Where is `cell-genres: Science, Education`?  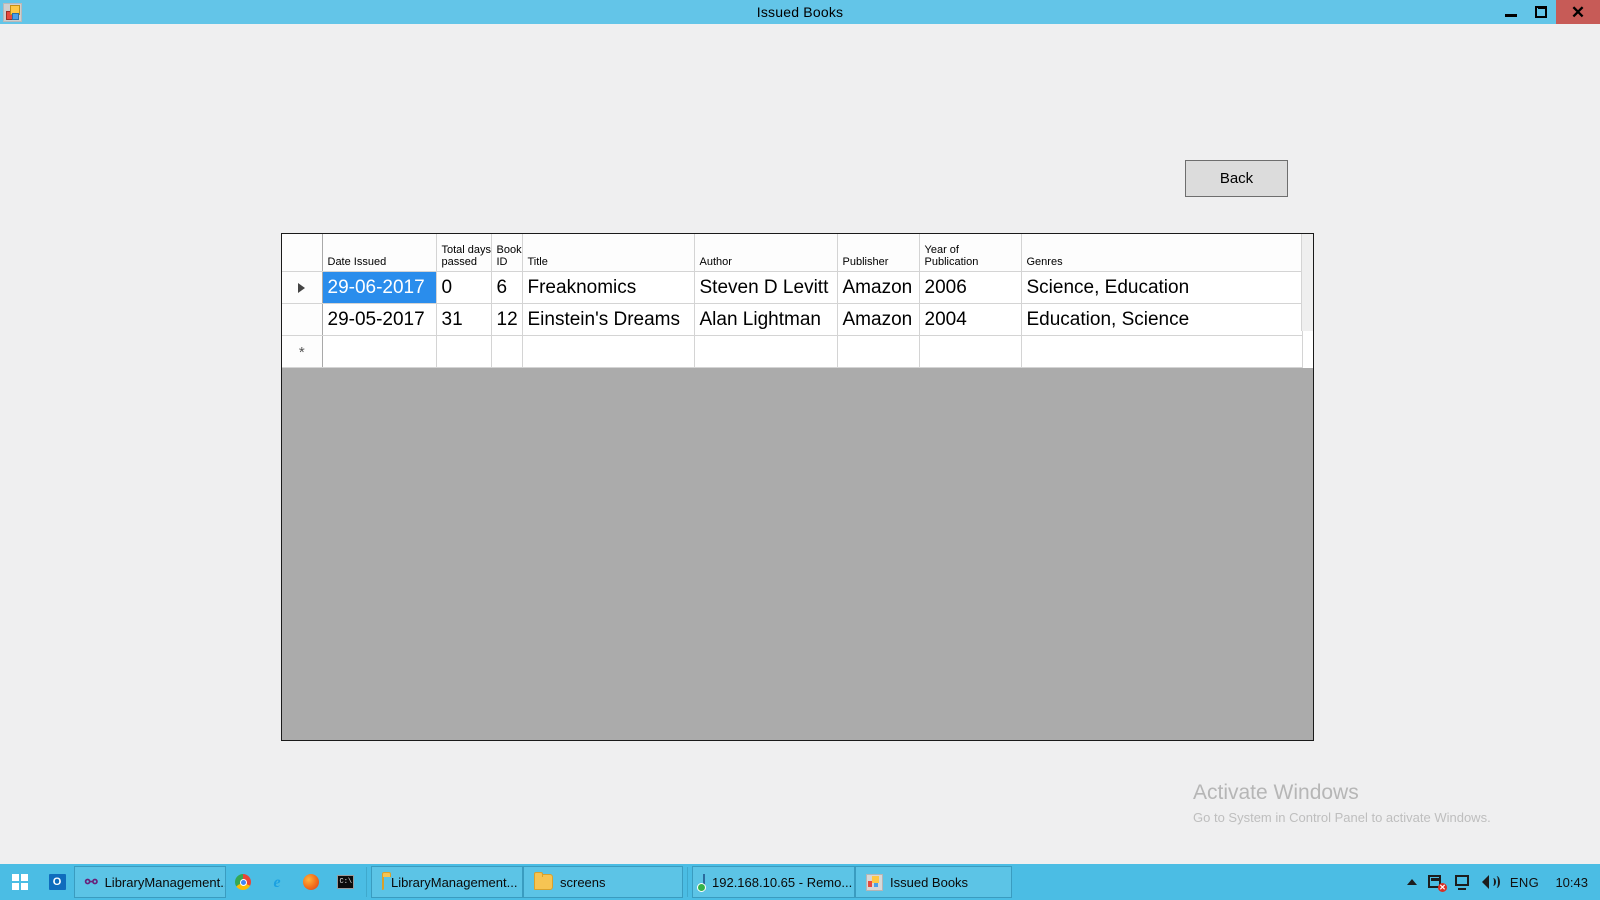
cell-genres: Science, Education is located at coordinates (1162, 287).